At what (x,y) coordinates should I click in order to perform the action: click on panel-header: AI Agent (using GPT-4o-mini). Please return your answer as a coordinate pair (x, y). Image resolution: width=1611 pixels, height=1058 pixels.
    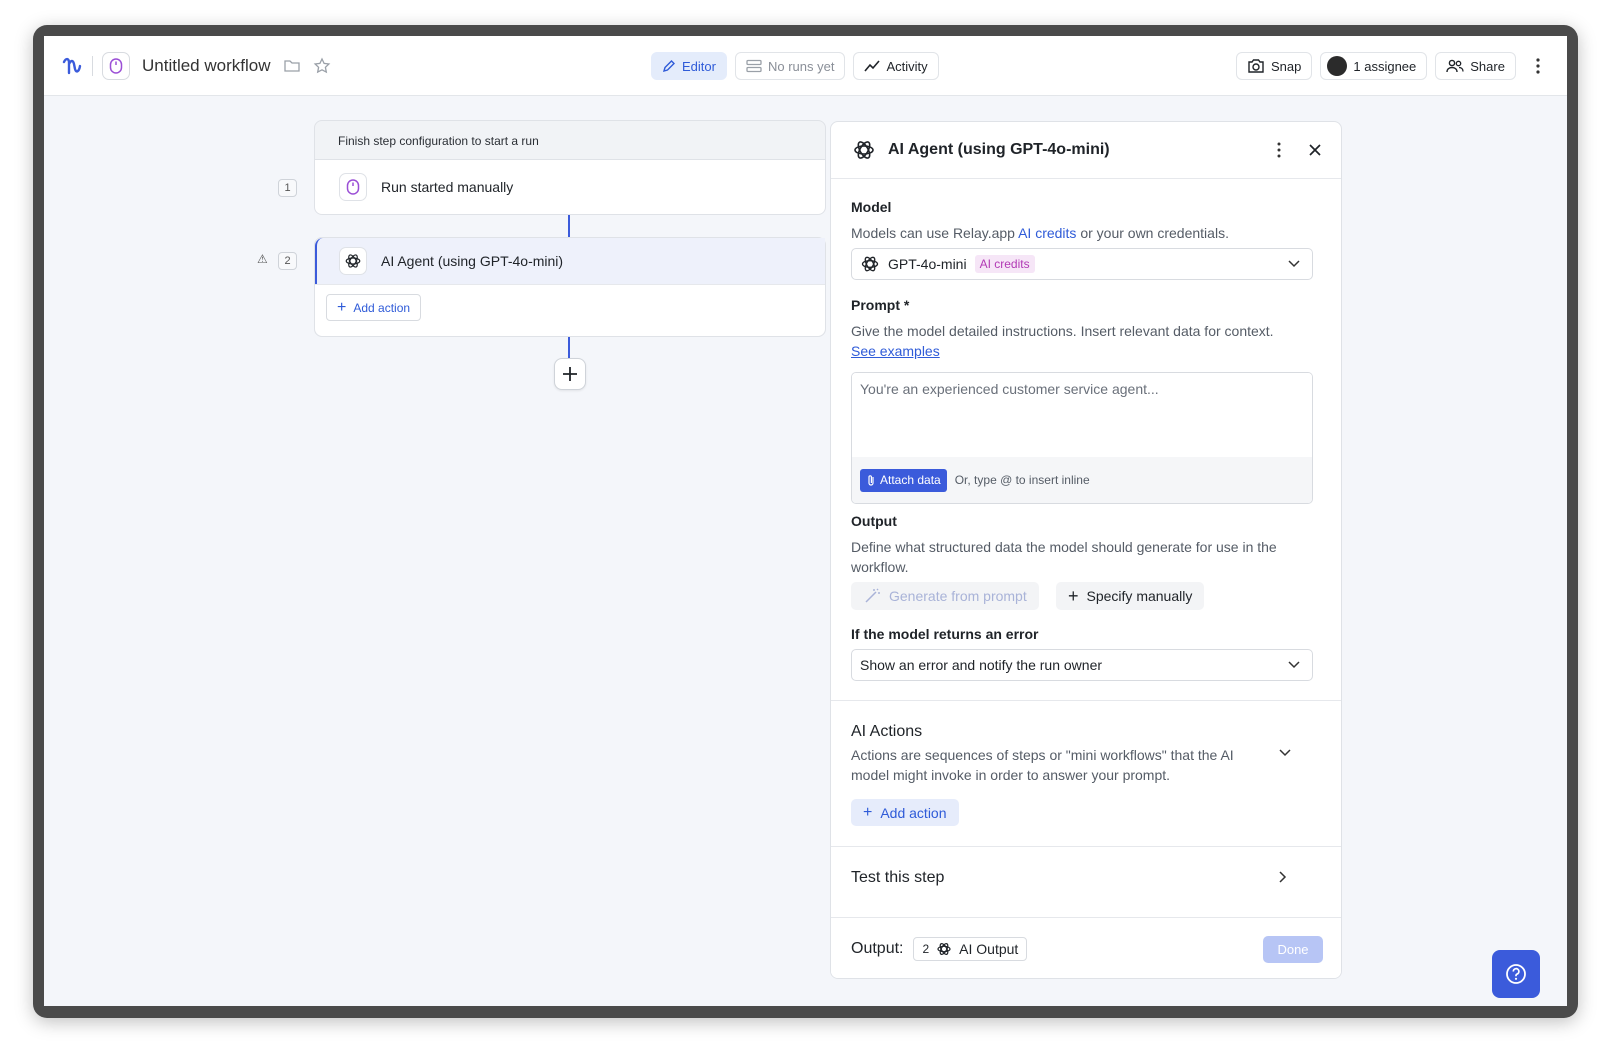
    Looking at the image, I should click on (1086, 150).